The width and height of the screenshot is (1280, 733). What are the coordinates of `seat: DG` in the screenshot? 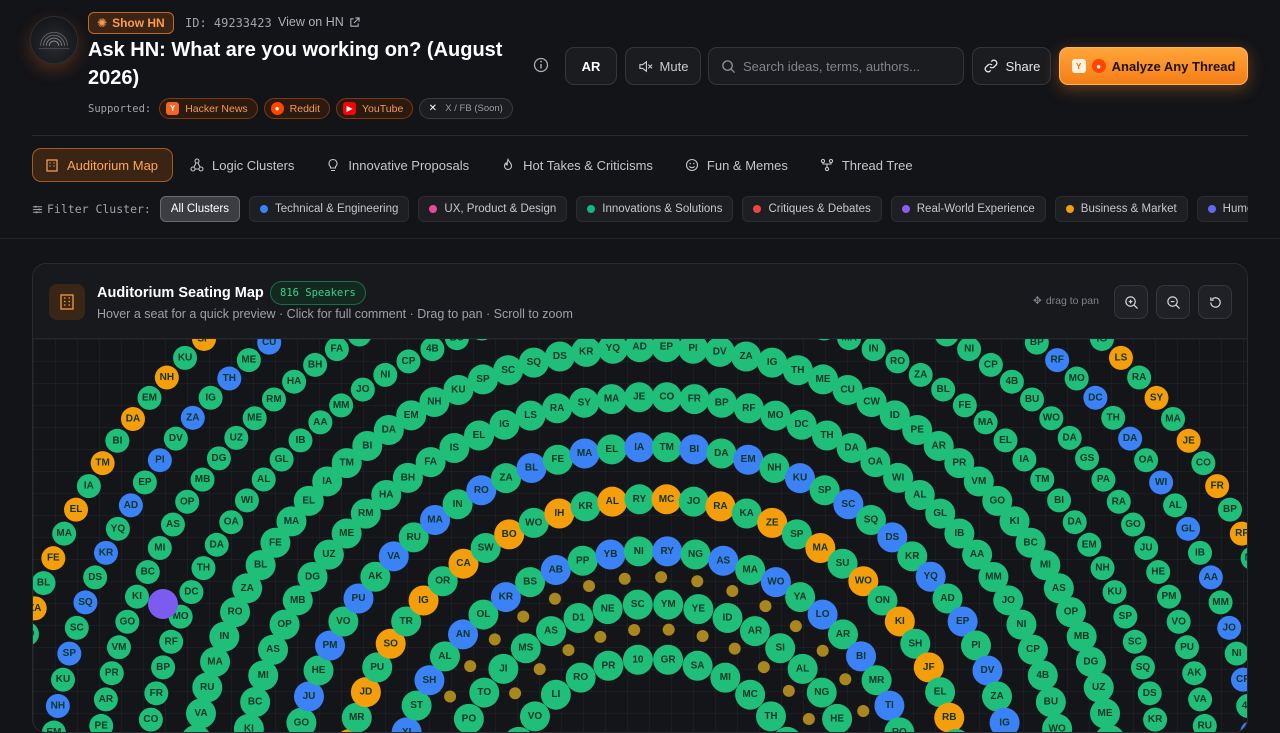 It's located at (1090, 661).